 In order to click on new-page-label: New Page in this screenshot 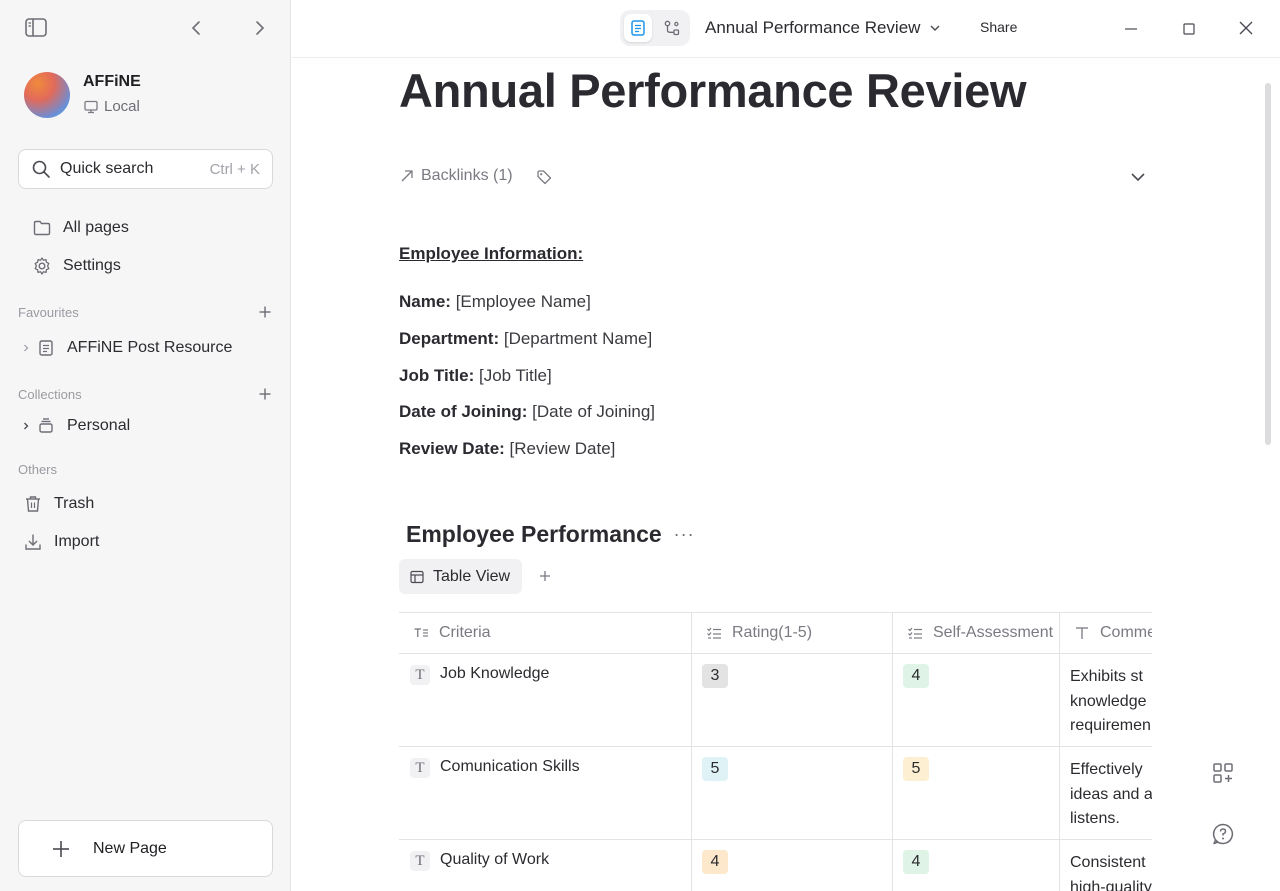, I will do `click(130, 848)`.